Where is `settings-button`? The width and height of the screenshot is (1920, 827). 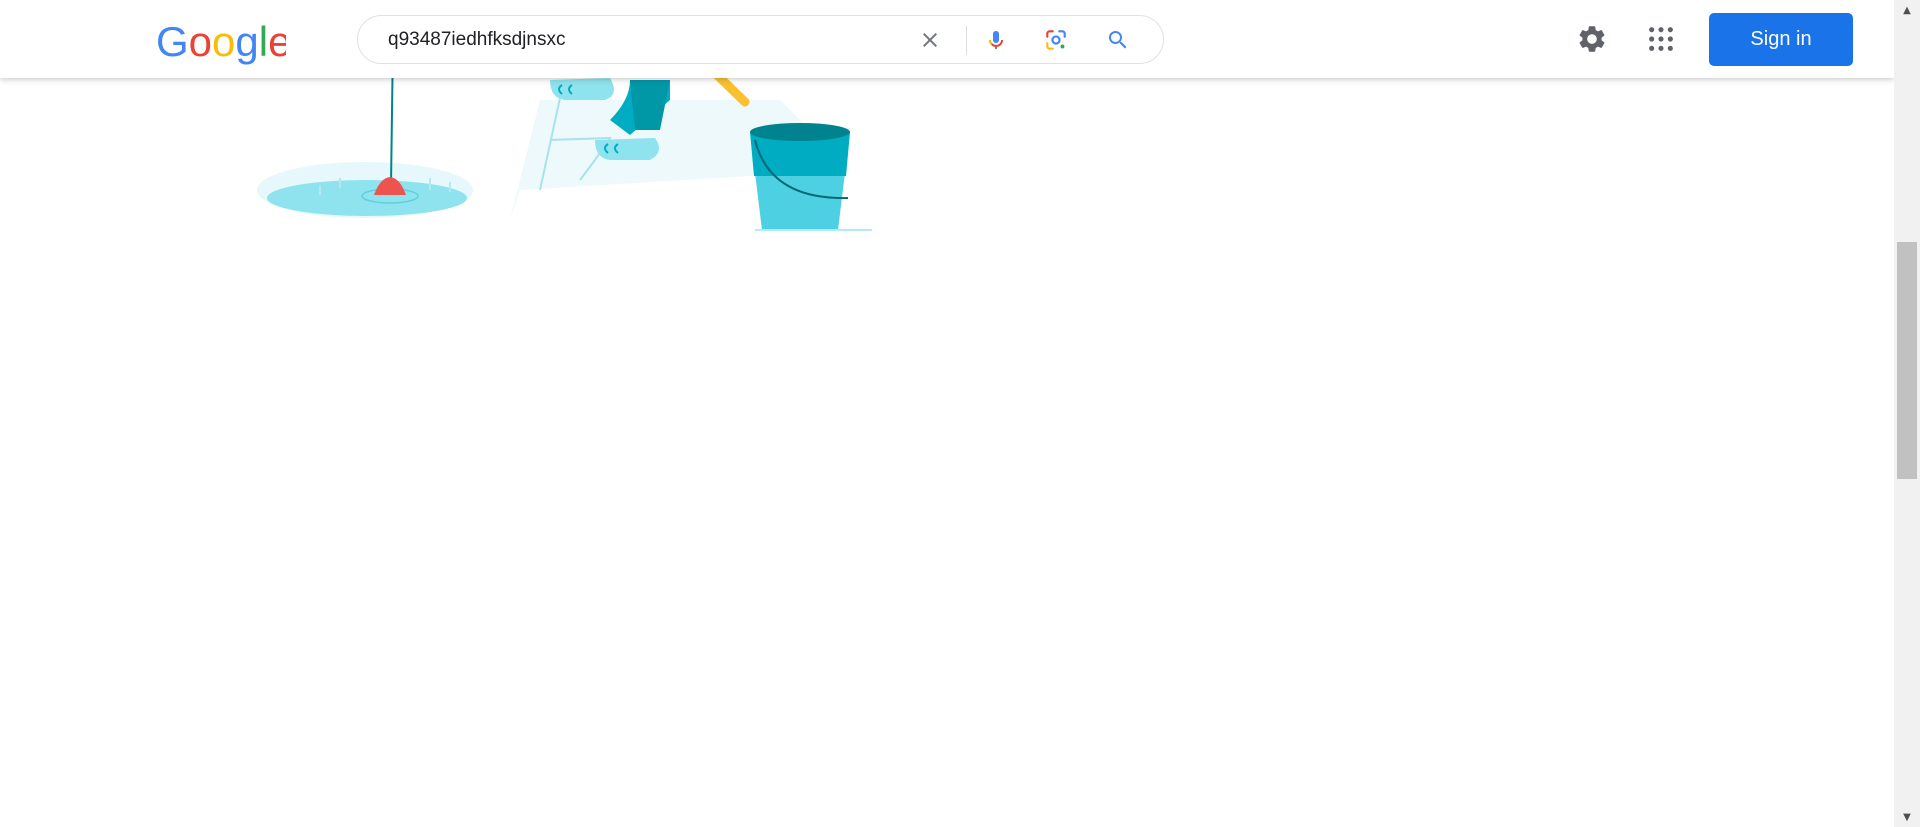
settings-button is located at coordinates (1592, 39).